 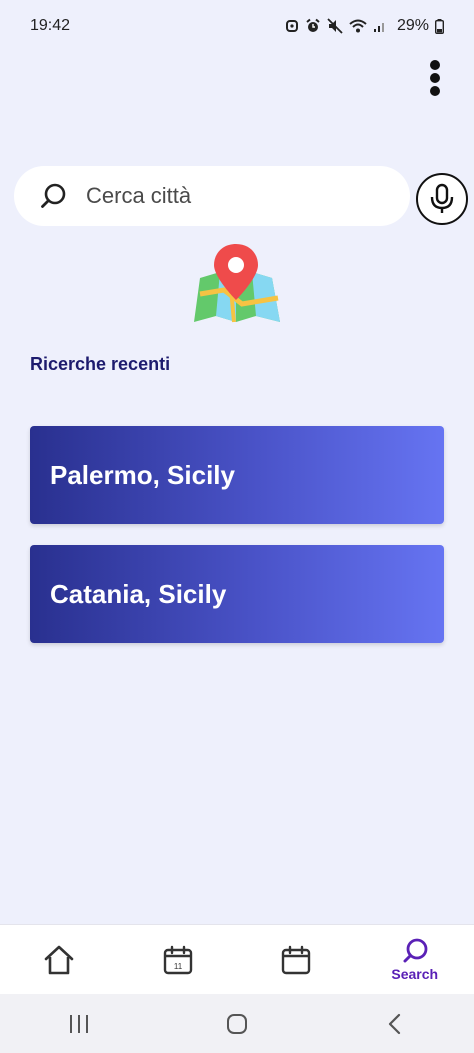 I want to click on recent-apps-button, so click(x=79, y=1023).